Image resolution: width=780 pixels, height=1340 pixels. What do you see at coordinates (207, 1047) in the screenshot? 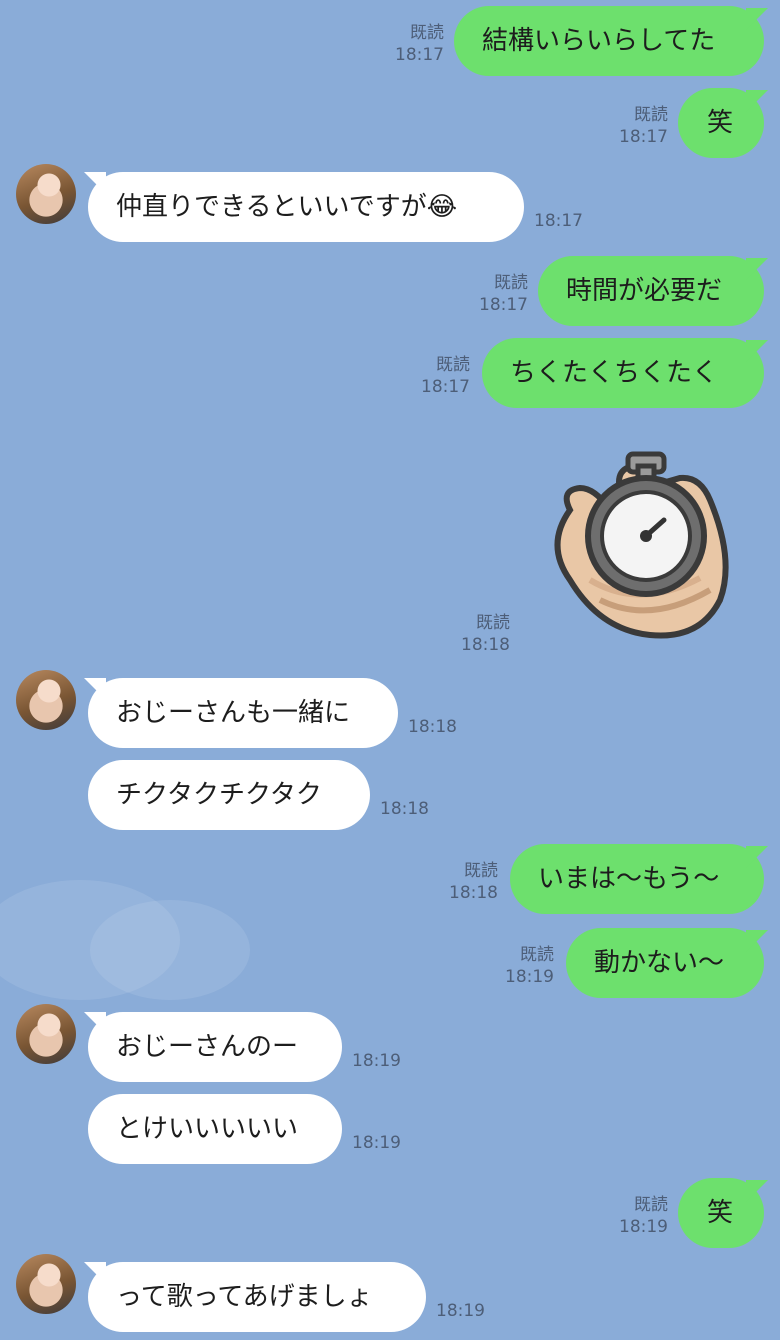
I see `message-text: おじーさんのー` at bounding box center [207, 1047].